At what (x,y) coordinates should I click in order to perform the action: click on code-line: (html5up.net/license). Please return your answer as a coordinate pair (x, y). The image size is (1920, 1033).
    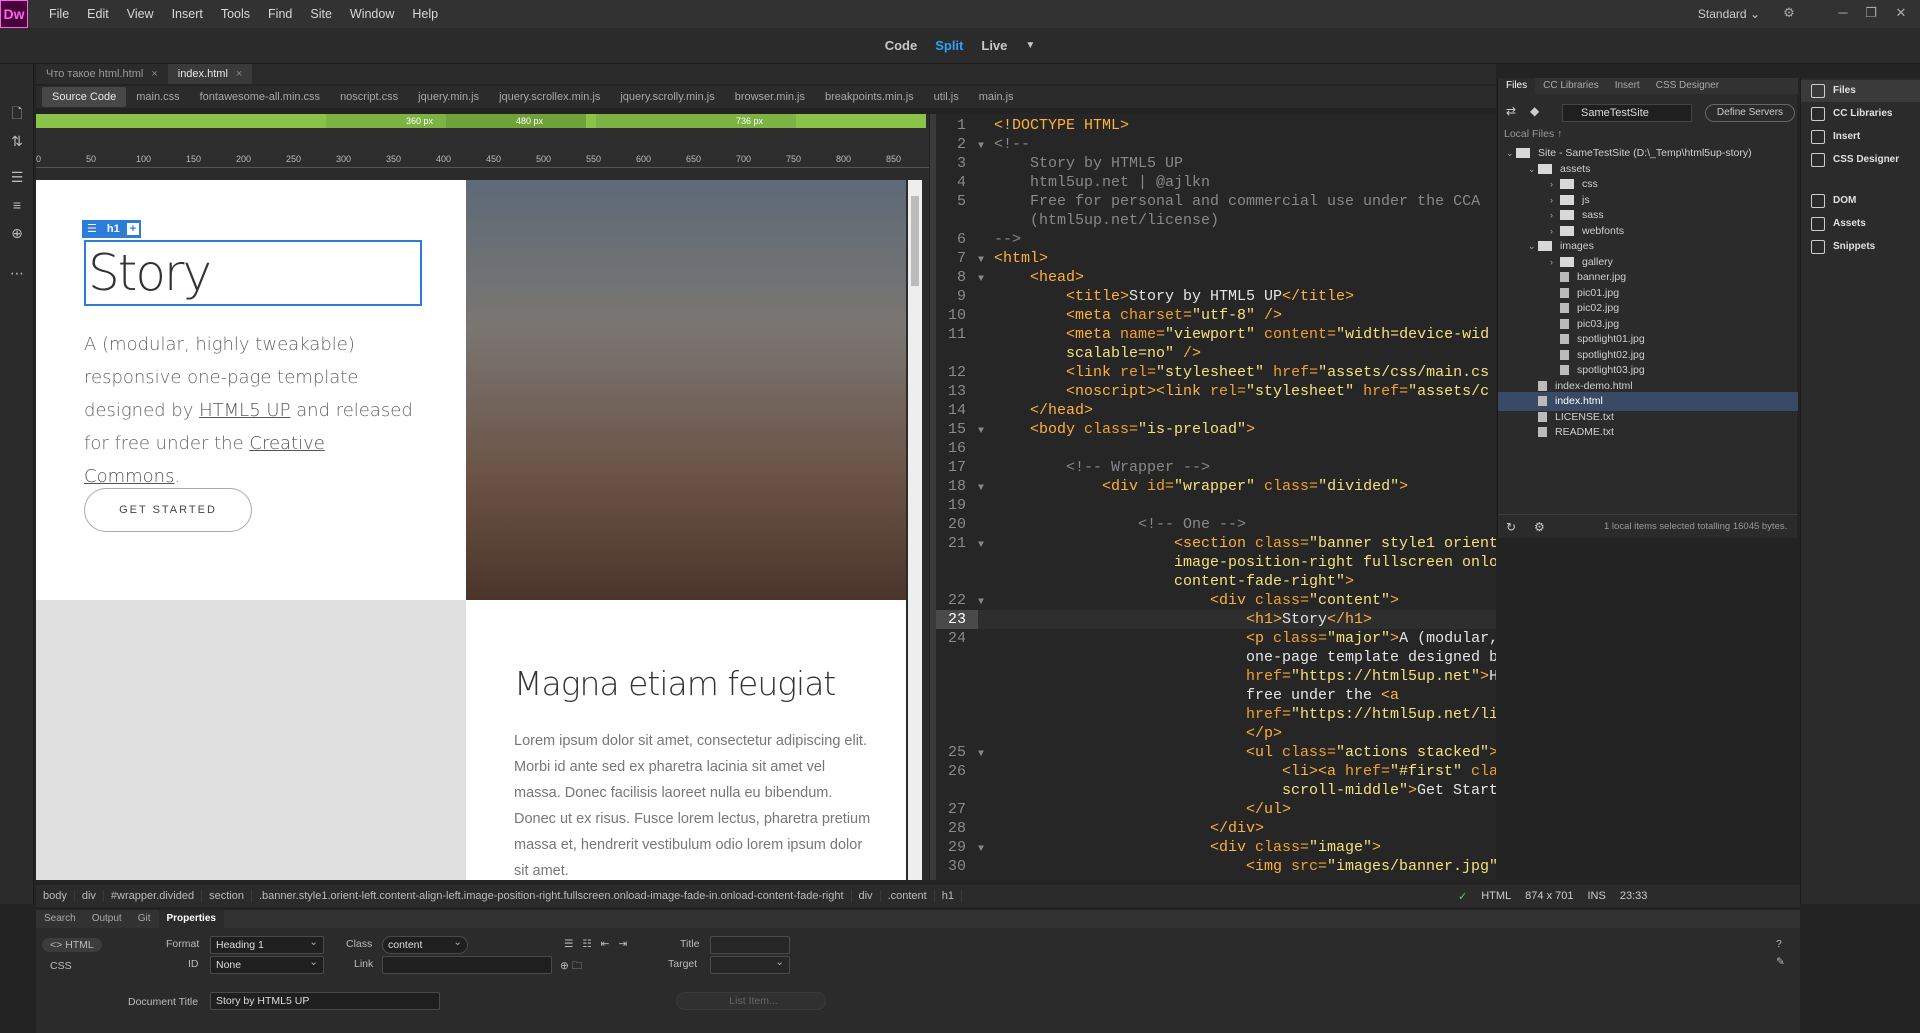
    Looking at the image, I should click on (1216, 220).